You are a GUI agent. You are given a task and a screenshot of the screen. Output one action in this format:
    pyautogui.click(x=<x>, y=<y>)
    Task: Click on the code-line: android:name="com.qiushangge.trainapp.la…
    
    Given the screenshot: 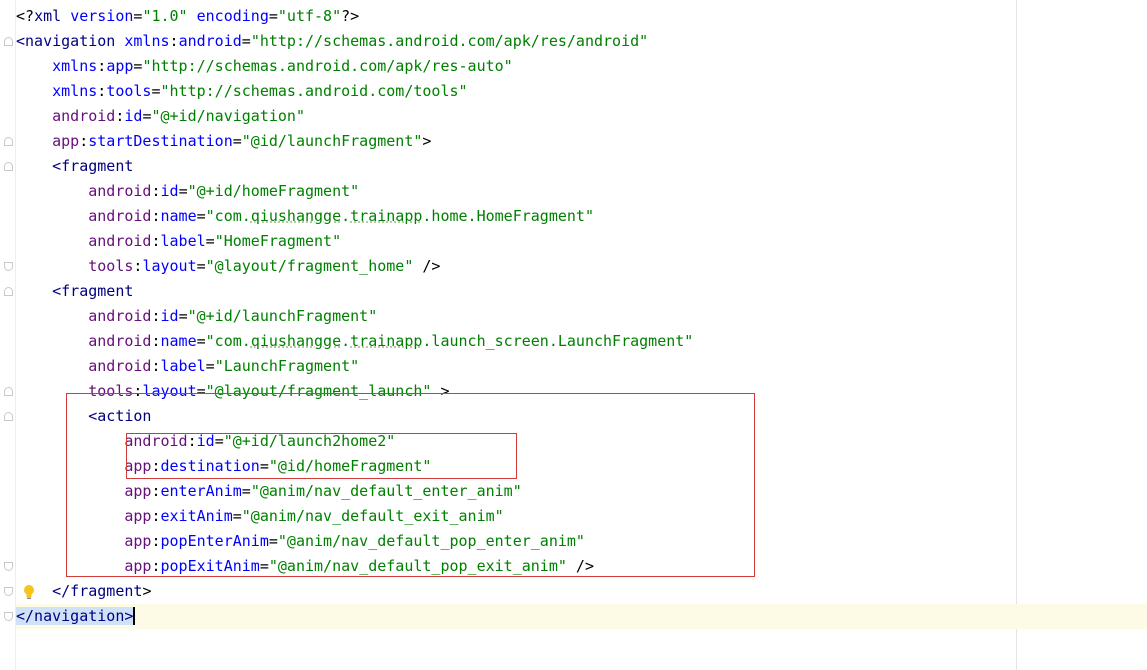 What is the action you would take?
    pyautogui.click(x=354, y=341)
    